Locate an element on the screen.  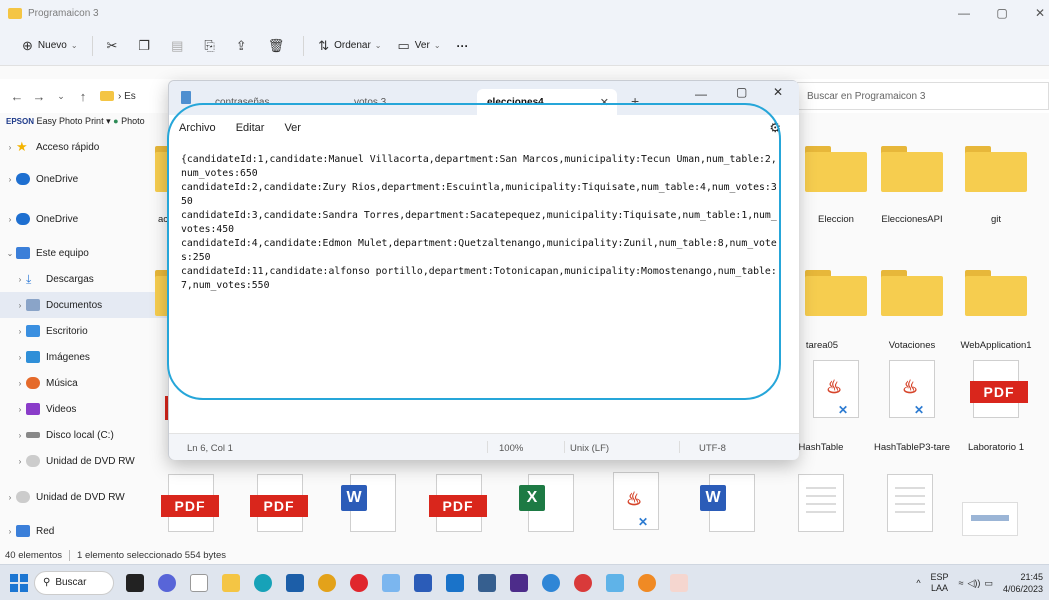
sidebar-item-onedrive-2: › OneDrive is located at coordinates (85, 219).